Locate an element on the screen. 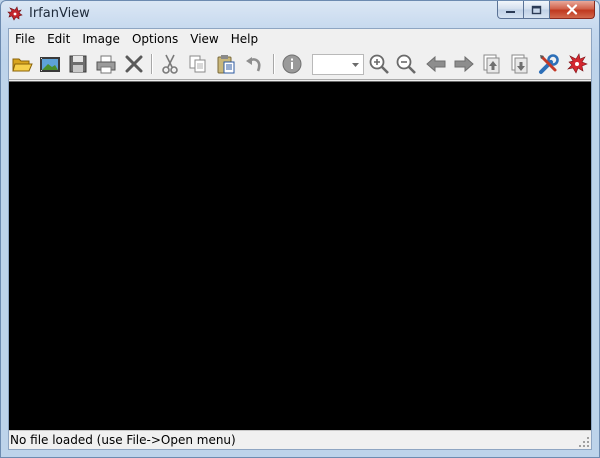  zoom-in-button is located at coordinates (379, 64).